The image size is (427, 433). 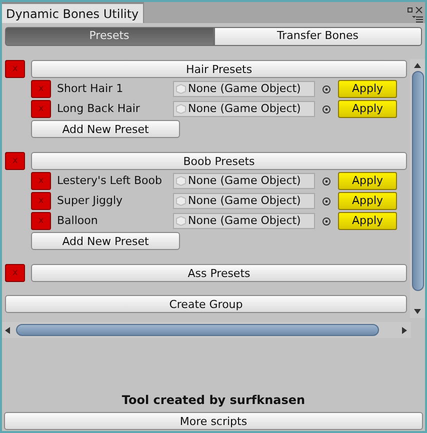 I want to click on preset-name: Lestery's Left Boob, so click(x=109, y=180).